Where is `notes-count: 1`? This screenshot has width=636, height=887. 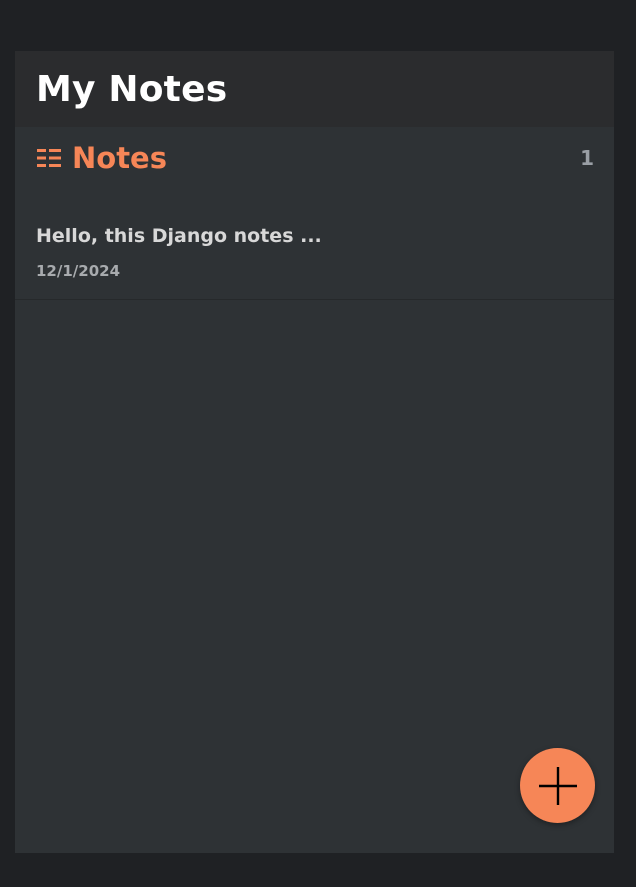
notes-count: 1 is located at coordinates (587, 158).